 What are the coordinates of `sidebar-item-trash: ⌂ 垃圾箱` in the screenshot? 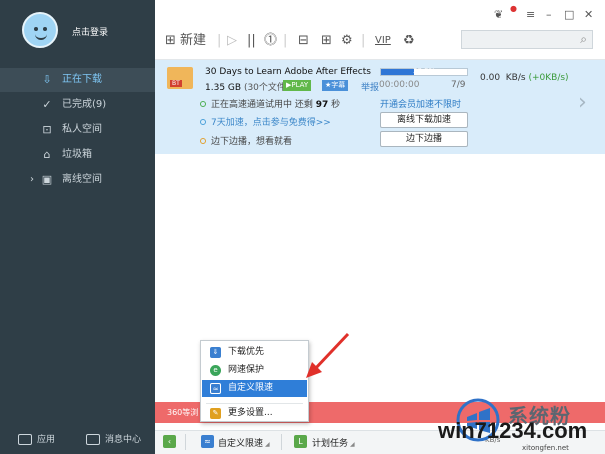 It's located at (77, 155).